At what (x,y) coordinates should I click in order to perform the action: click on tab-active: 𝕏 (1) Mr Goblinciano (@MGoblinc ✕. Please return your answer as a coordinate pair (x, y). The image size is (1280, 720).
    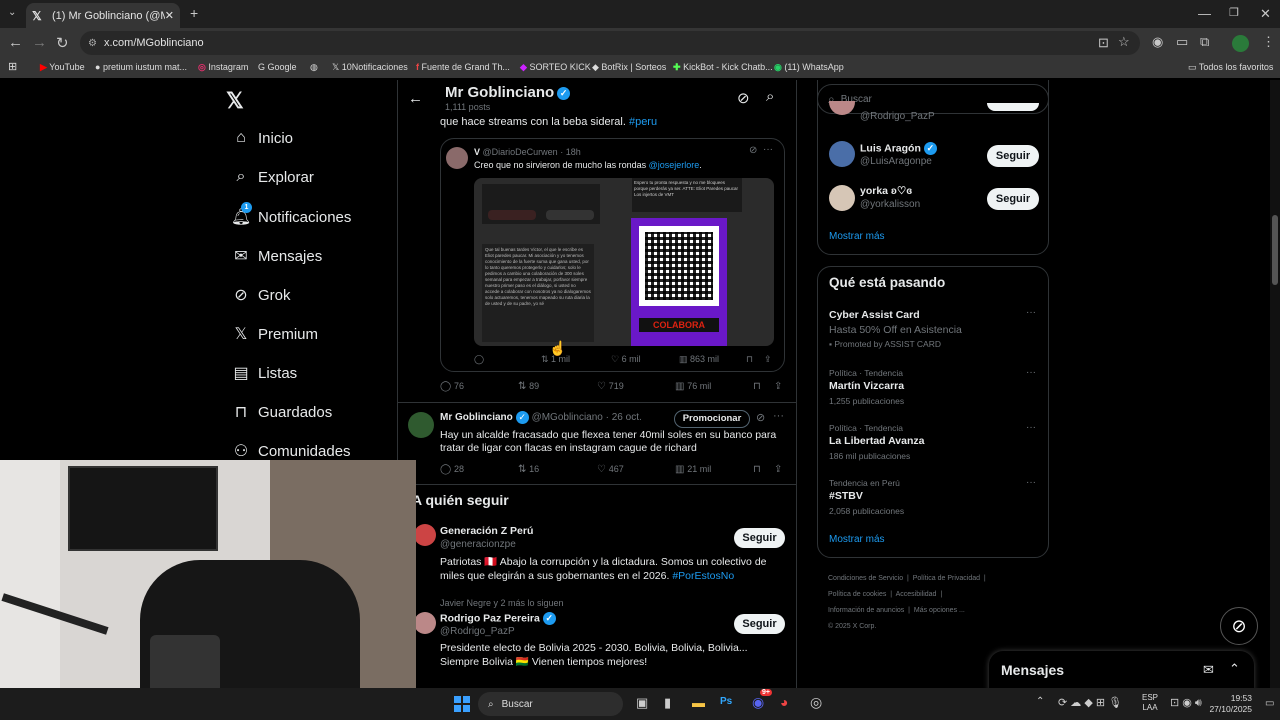
    Looking at the image, I should click on (103, 15).